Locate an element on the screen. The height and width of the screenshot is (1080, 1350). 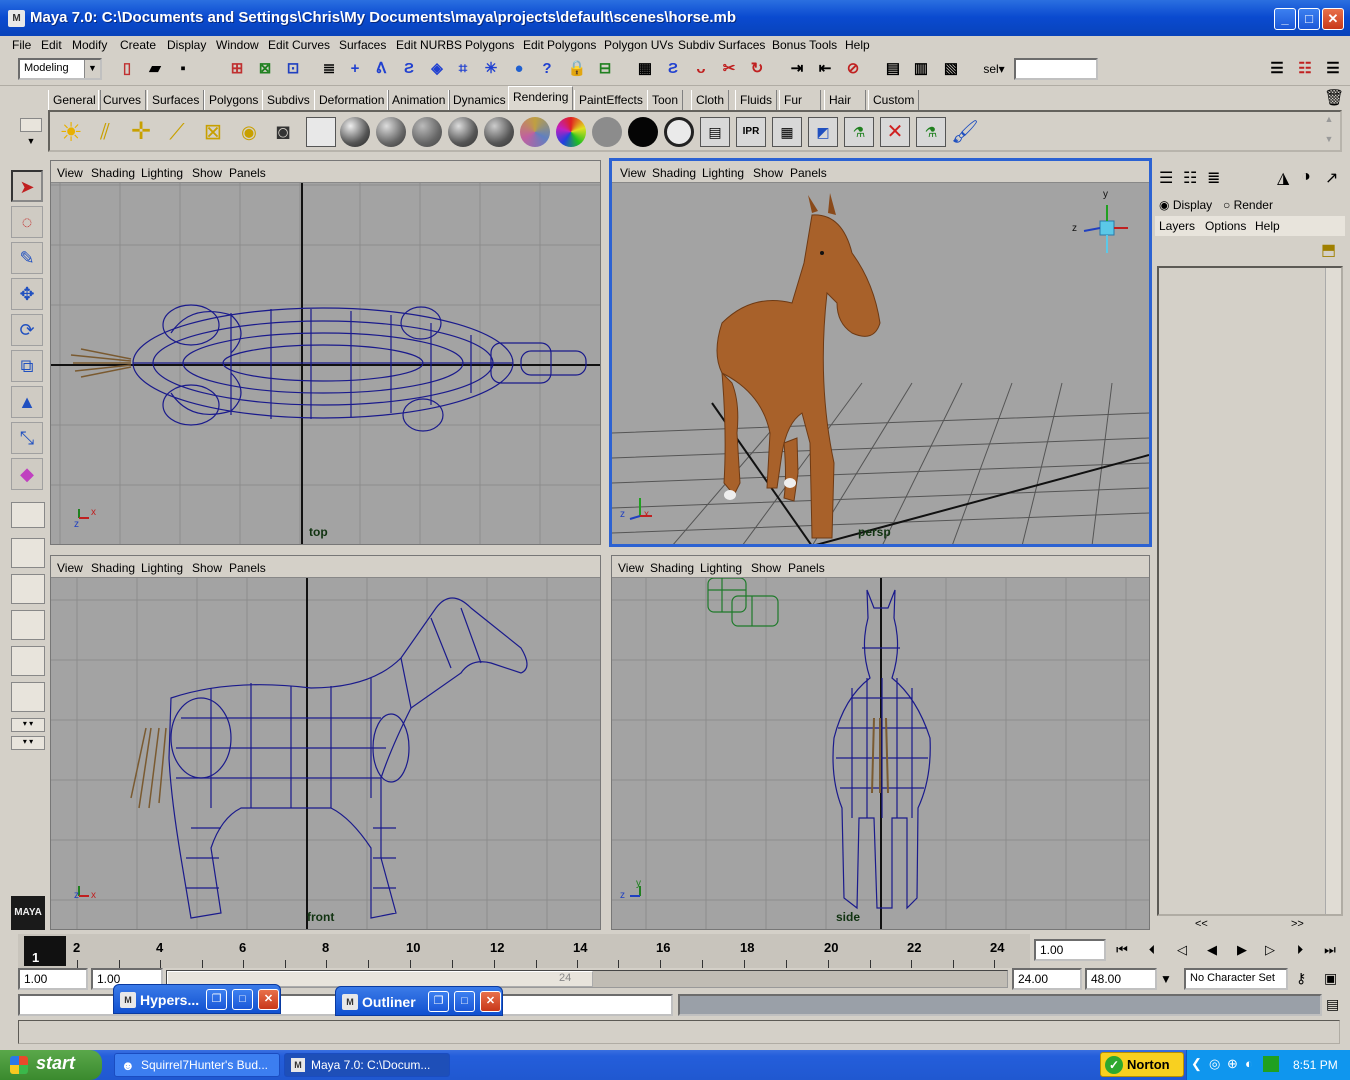
render-settings-icon: ⊘ is located at coordinates (853, 69).